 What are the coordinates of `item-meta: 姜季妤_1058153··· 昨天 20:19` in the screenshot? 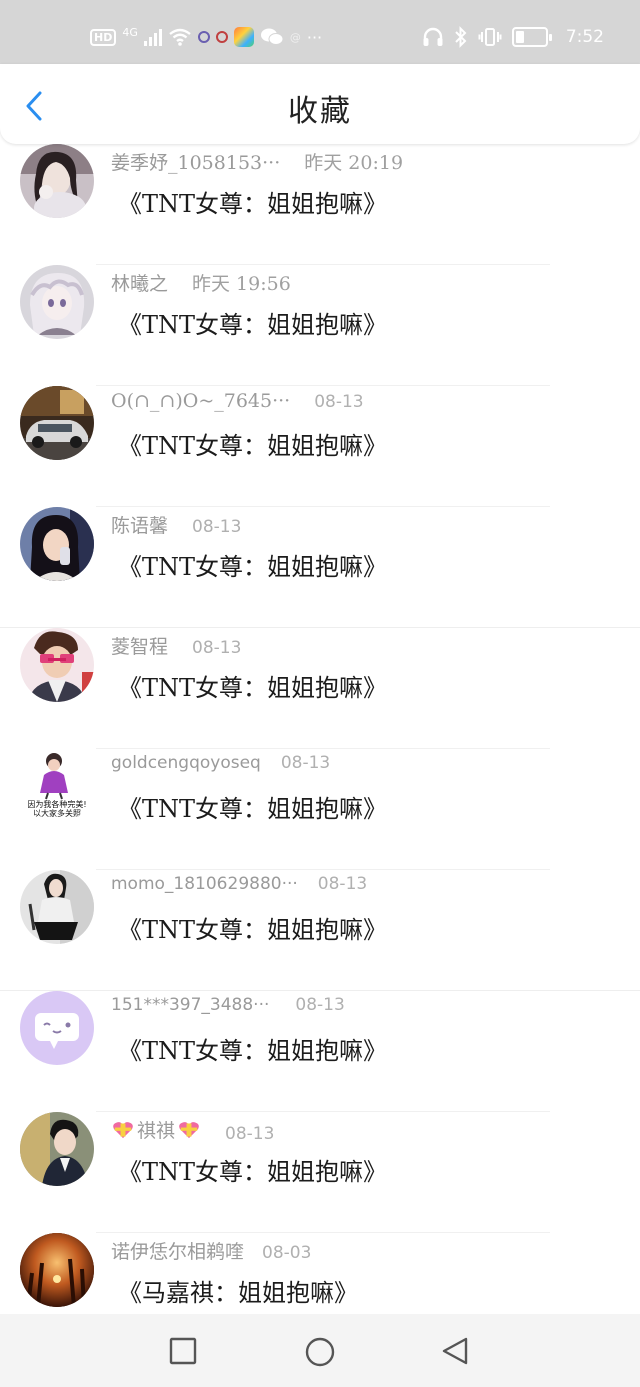 It's located at (257, 161).